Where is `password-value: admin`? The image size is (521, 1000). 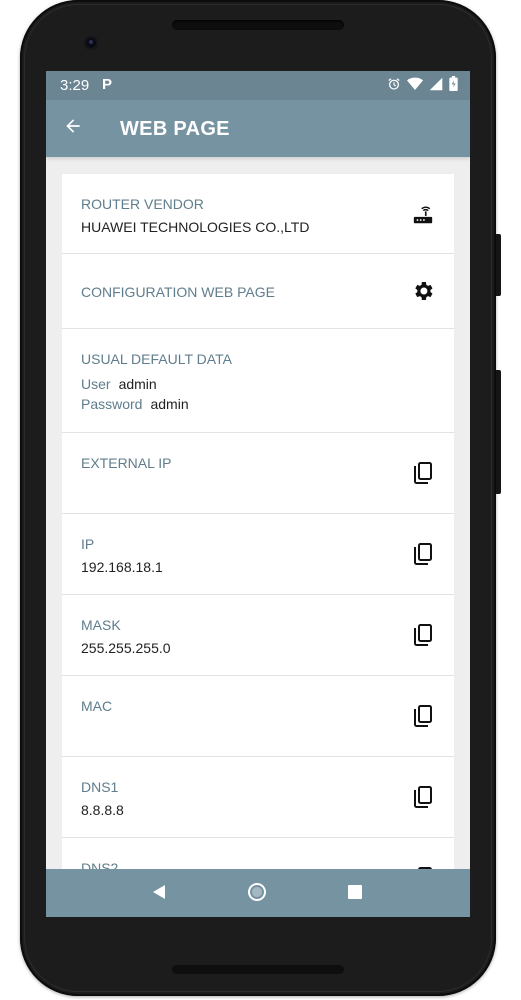
password-value: admin is located at coordinates (169, 404).